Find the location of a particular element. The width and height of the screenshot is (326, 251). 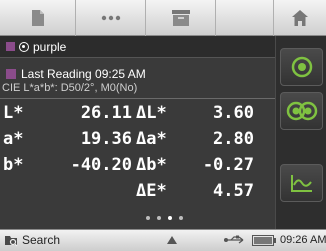

lab-value: 26.11 is located at coordinates (106, 113).